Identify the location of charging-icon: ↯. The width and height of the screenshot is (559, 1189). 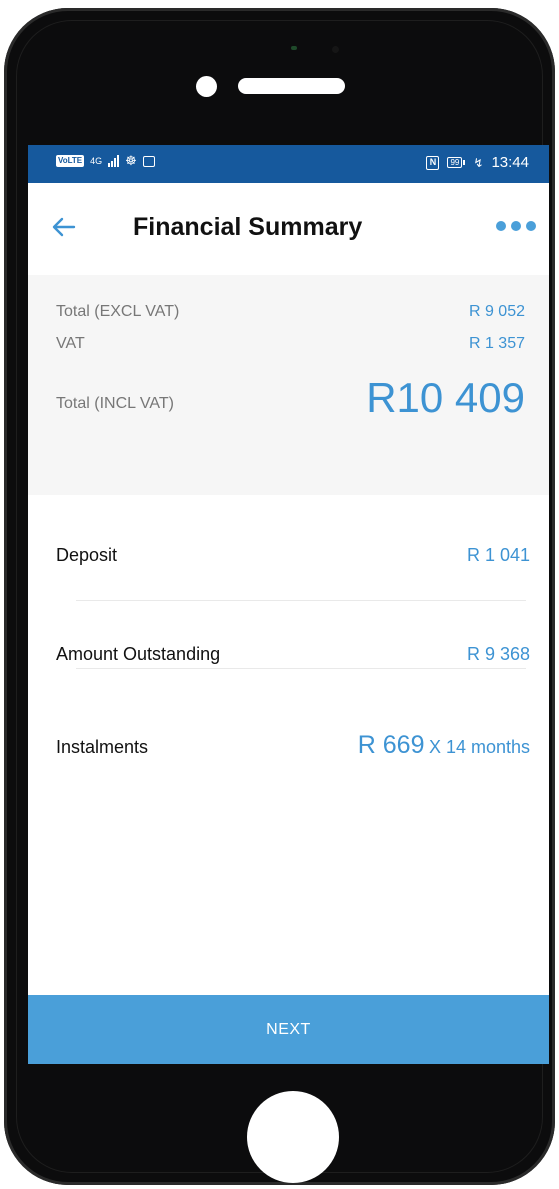
(478, 162).